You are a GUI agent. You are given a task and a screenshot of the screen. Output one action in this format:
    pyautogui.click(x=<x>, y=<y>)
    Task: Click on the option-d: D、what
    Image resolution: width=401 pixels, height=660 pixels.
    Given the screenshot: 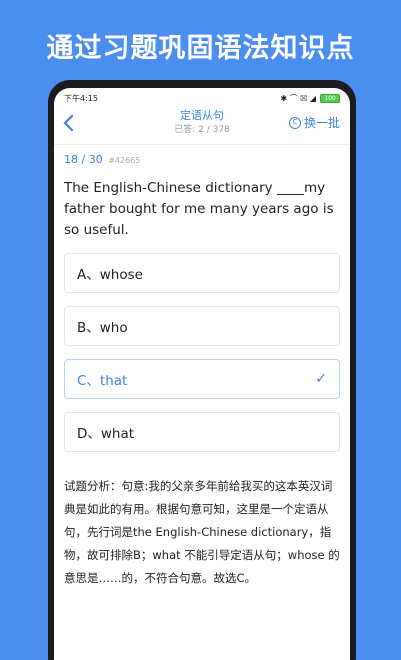 What is the action you would take?
    pyautogui.click(x=202, y=432)
    